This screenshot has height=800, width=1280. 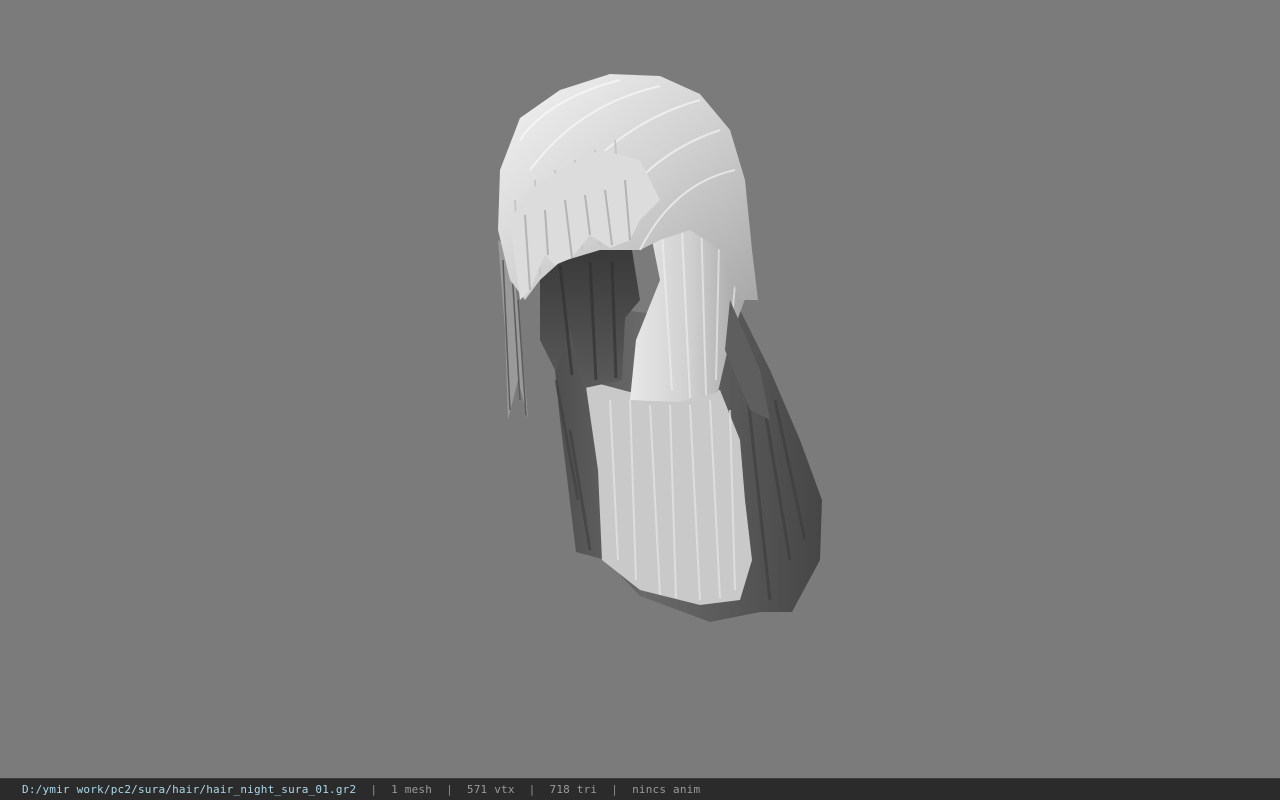 I want to click on triangle-count-label: 718 tri, so click(x=573, y=789).